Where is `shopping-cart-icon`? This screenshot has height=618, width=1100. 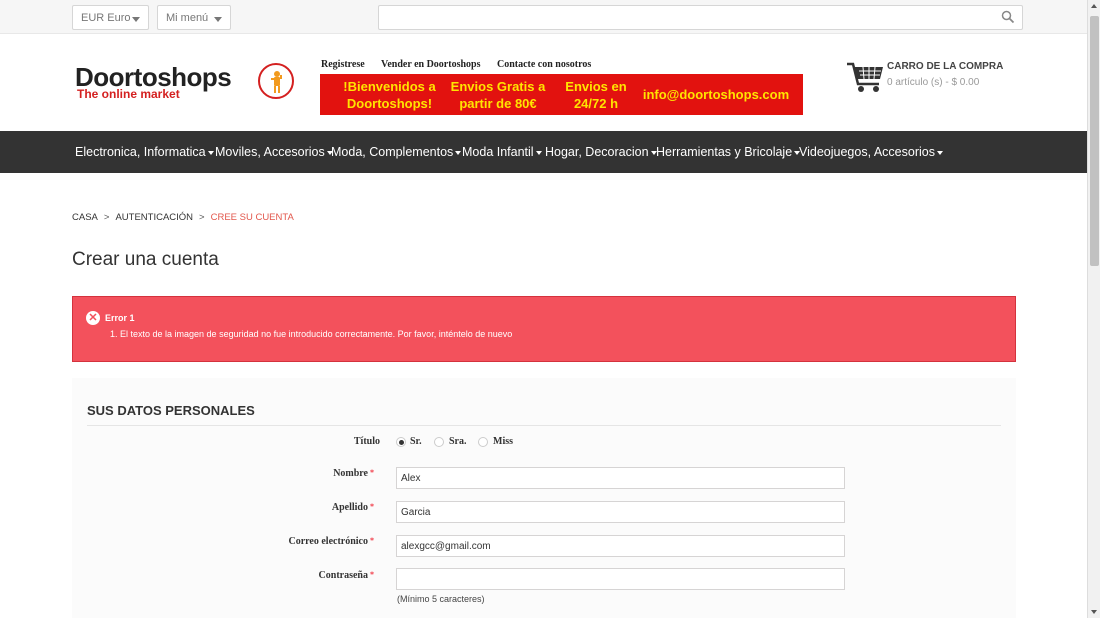
shopping-cart-icon is located at coordinates (865, 77).